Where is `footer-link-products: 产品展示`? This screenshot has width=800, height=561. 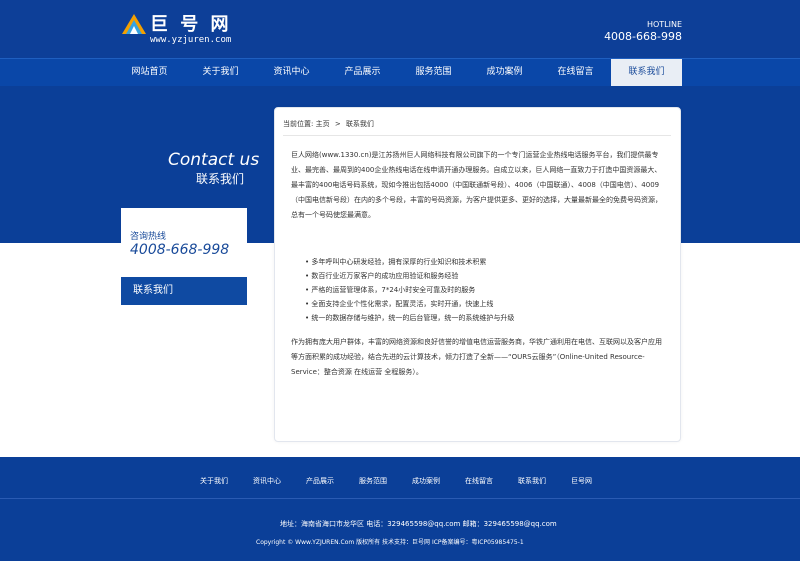 footer-link-products: 产品展示 is located at coordinates (332, 481).